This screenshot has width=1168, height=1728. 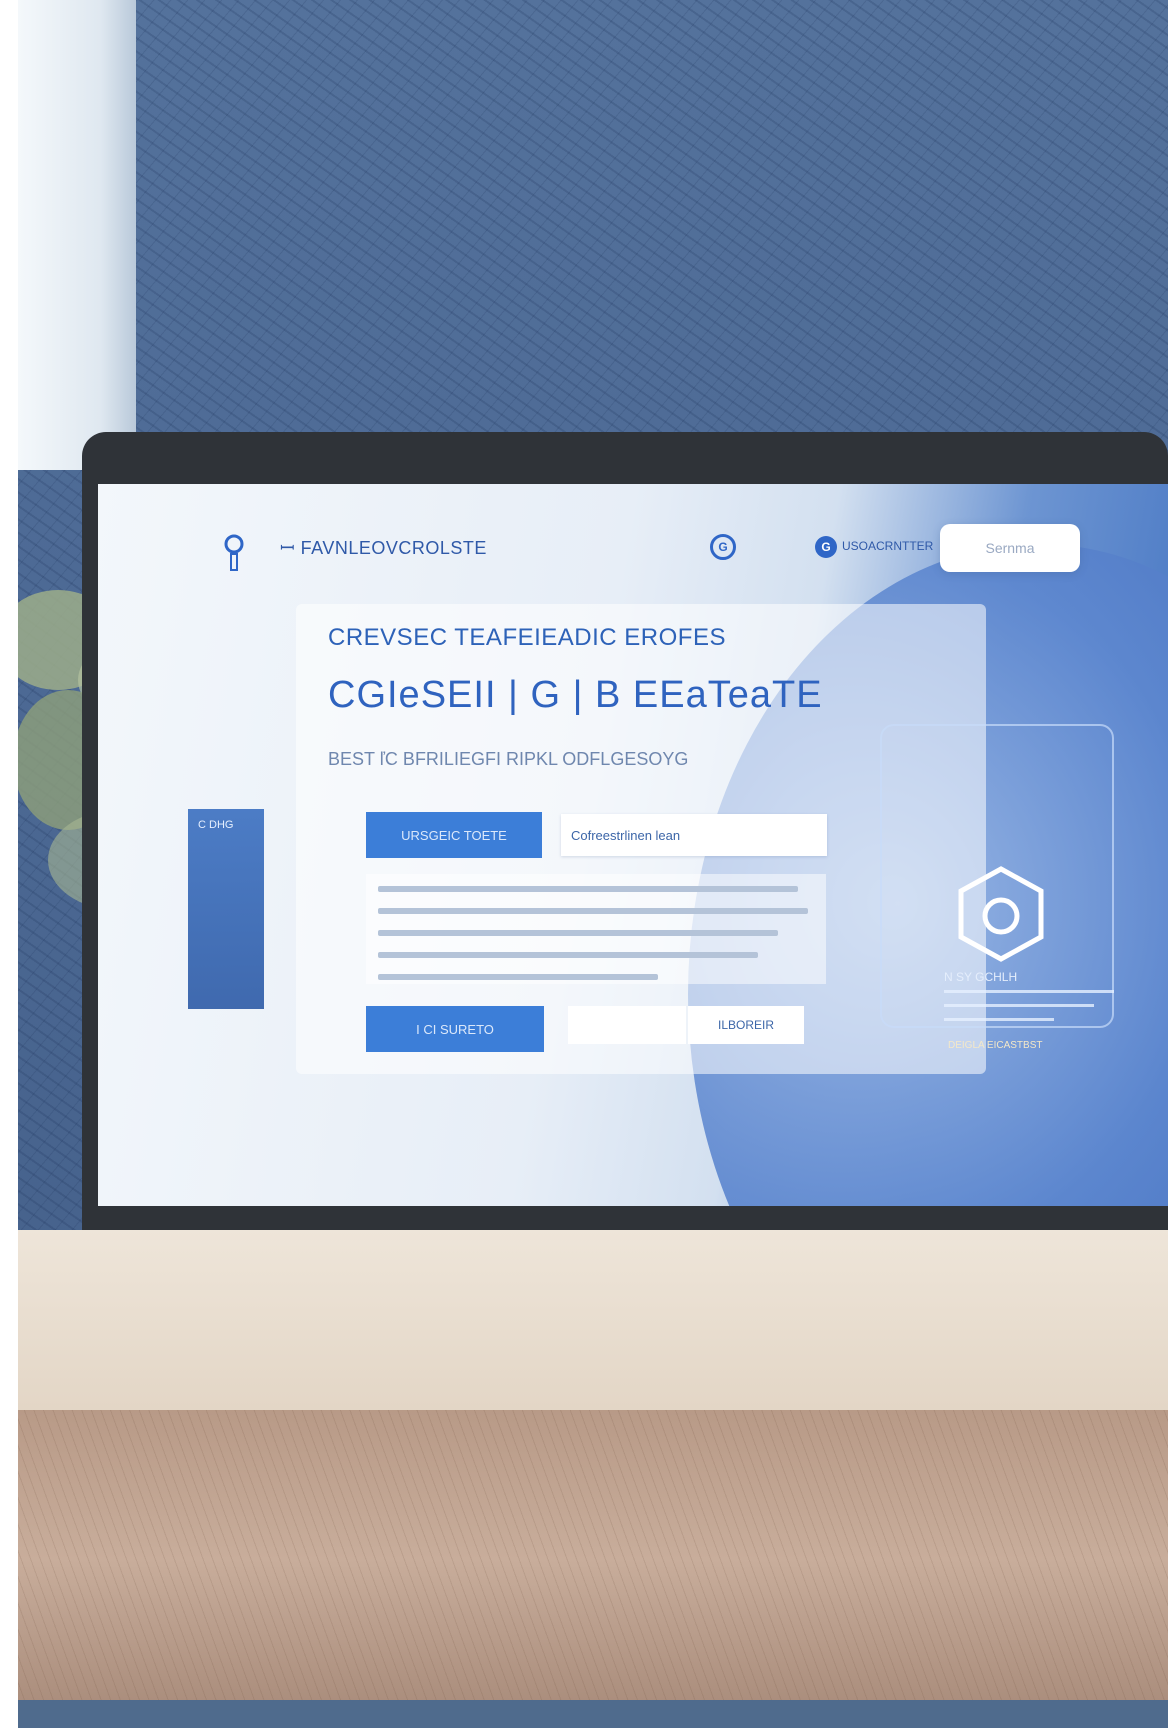 What do you see at coordinates (226, 909) in the screenshot?
I see `side-panel` at bounding box center [226, 909].